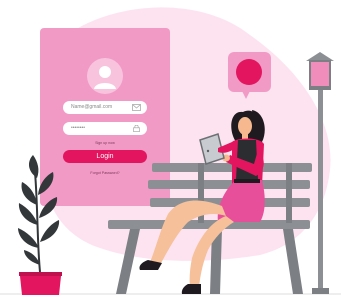 Image resolution: width=341 pixels, height=298 pixels. I want to click on chat-bubble-icon, so click(249, 75).